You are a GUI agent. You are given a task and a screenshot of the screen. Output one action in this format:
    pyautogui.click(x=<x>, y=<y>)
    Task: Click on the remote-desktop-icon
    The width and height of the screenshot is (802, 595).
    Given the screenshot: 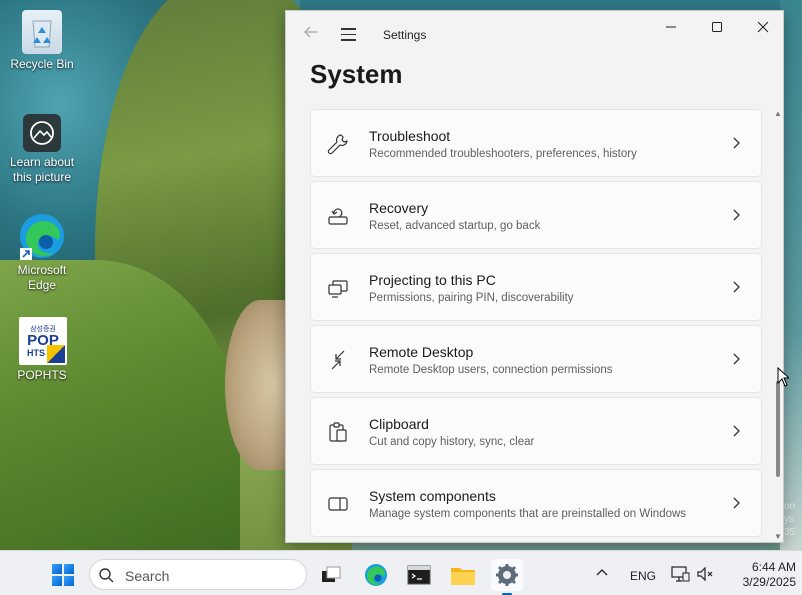 What is the action you would take?
    pyautogui.click(x=338, y=360)
    